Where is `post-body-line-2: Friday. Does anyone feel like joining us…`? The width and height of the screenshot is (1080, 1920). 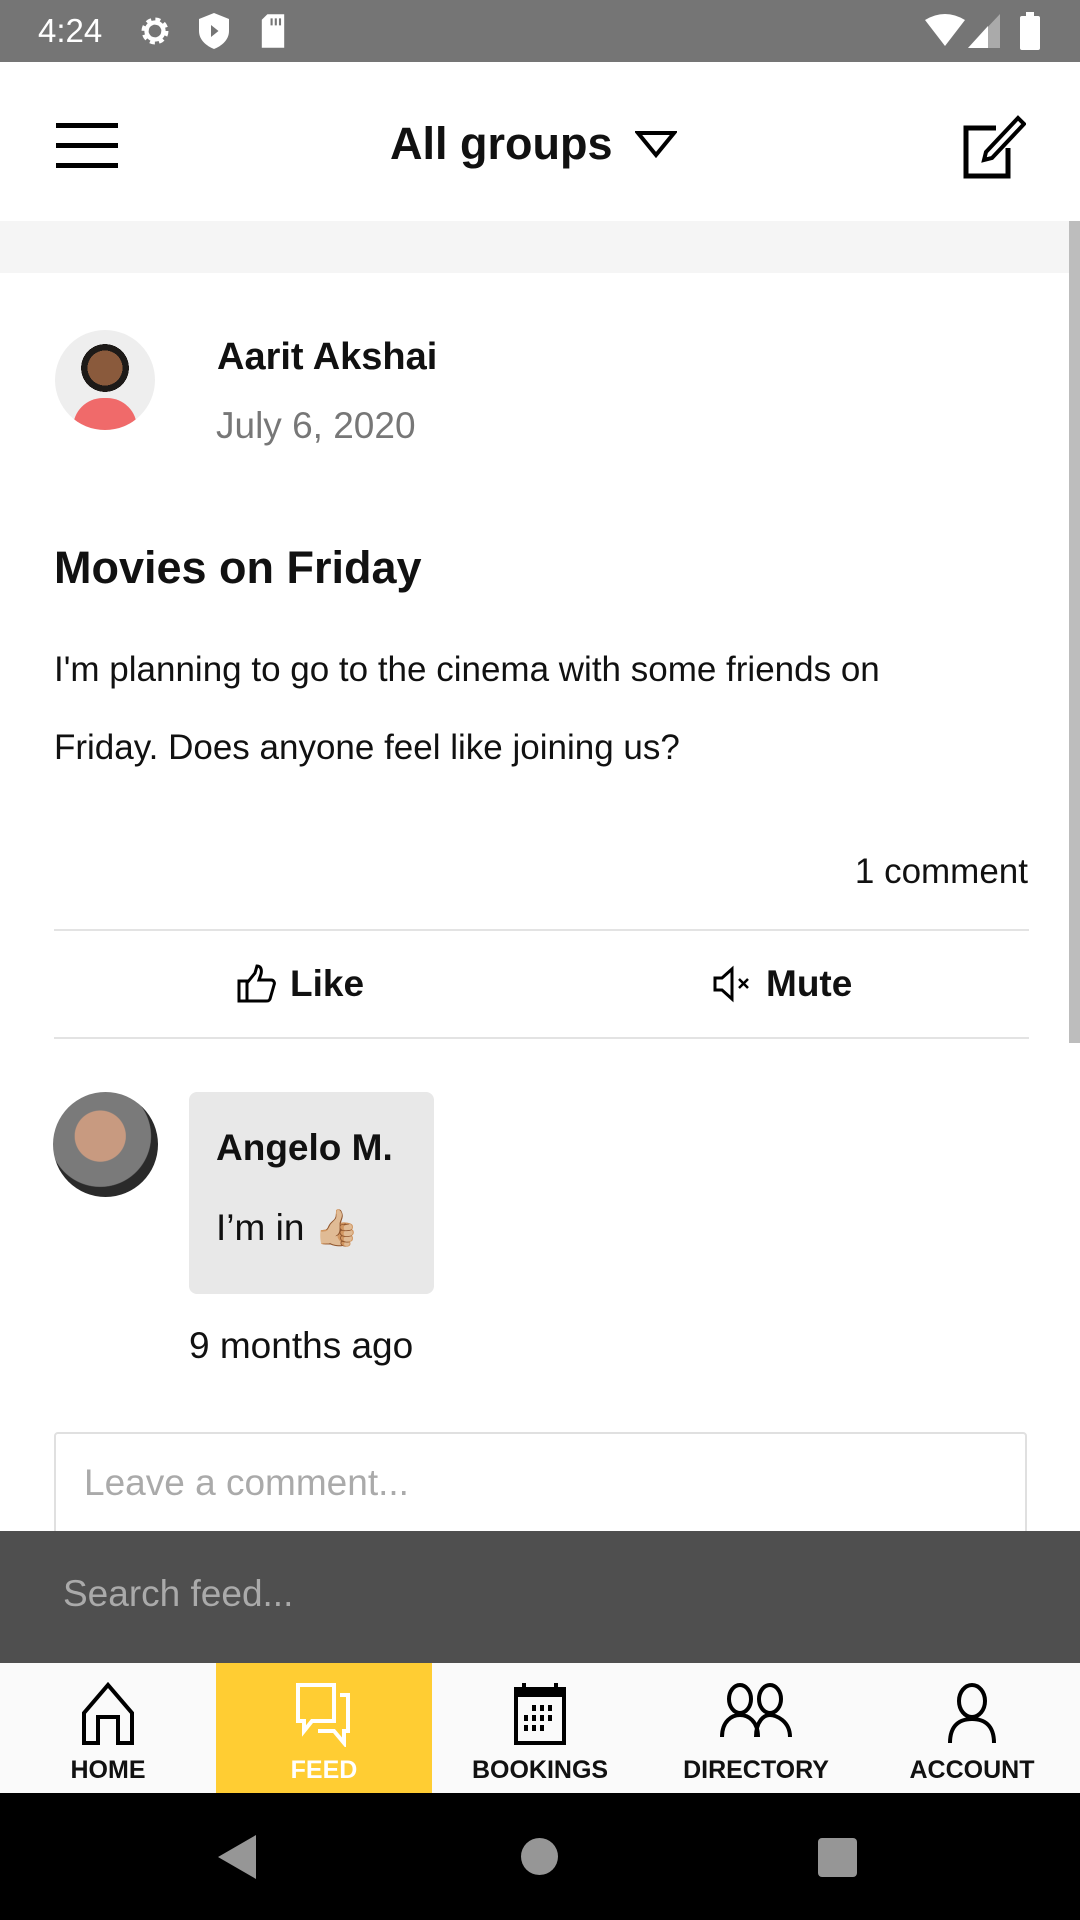
post-body-line-2: Friday. Does anyone feel like joining us… is located at coordinates (367, 747).